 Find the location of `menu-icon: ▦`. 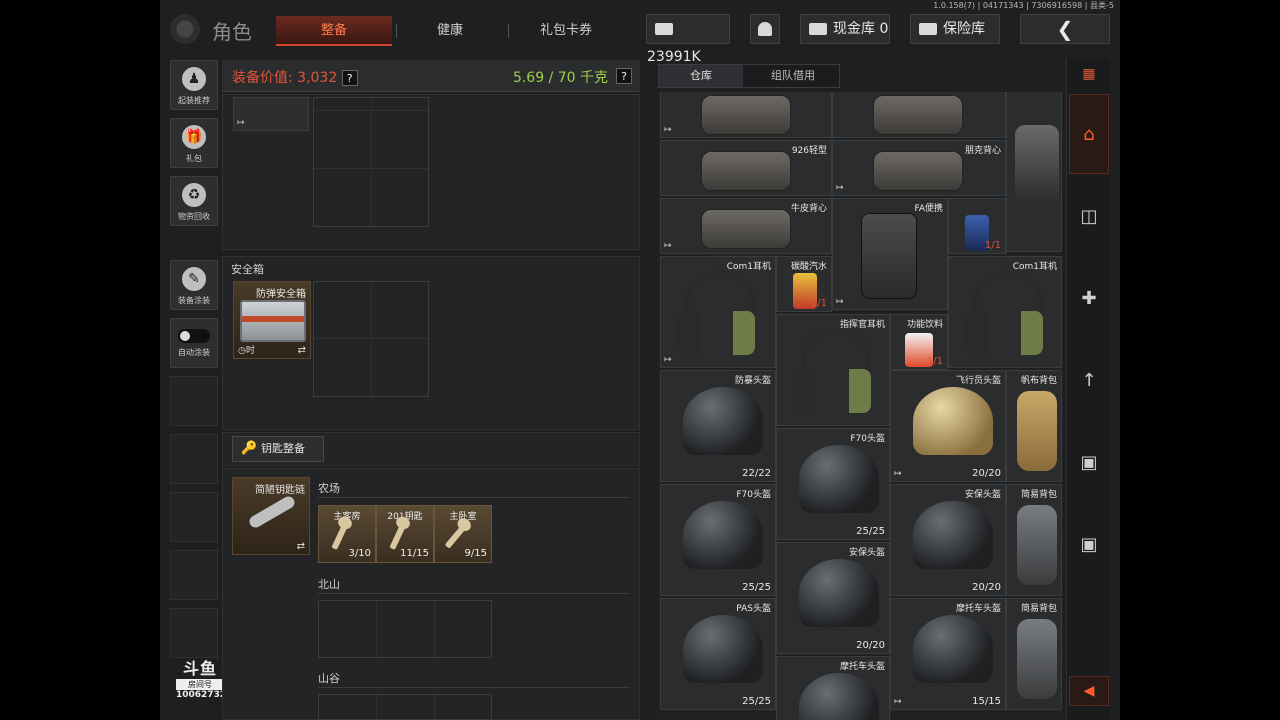

menu-icon: ▦ is located at coordinates (1089, 75).